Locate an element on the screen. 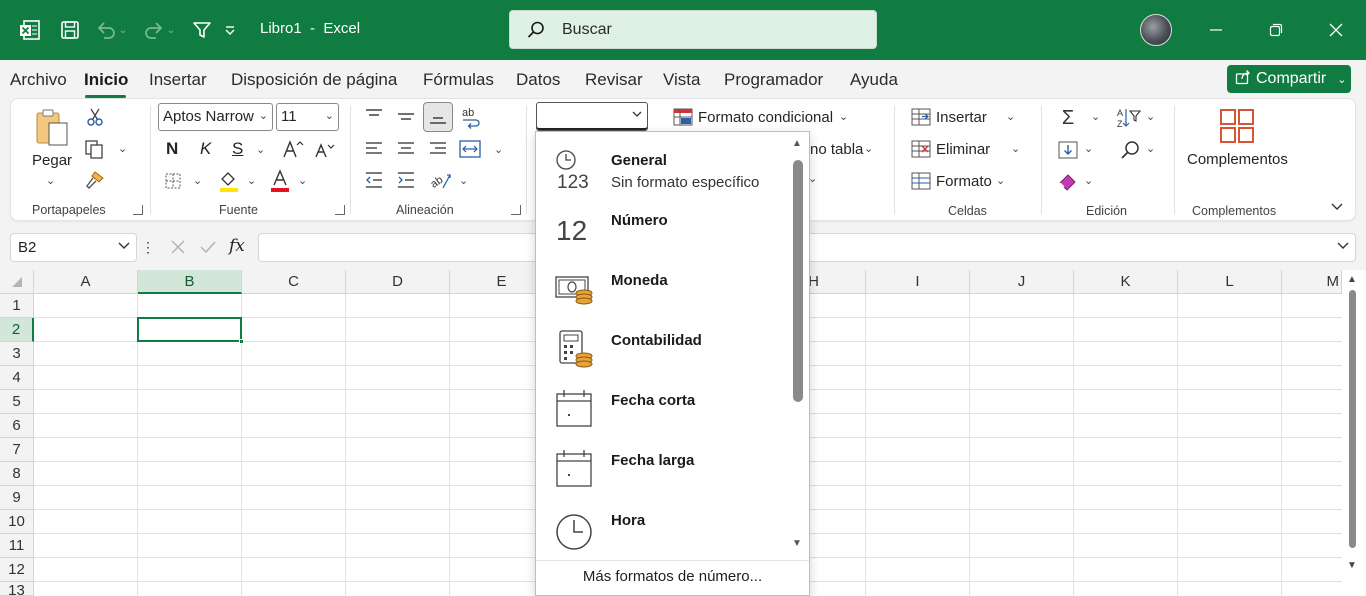 The width and height of the screenshot is (1366, 596). copy-chevron-icon: ⌄ is located at coordinates (122, 148).